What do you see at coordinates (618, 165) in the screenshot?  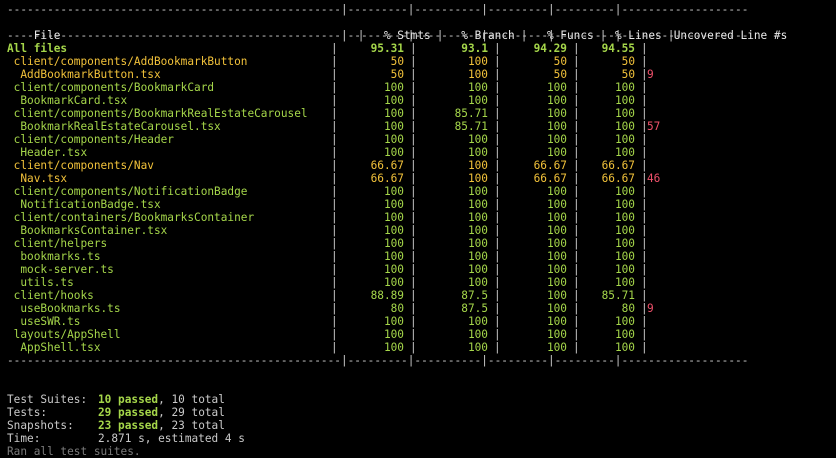 I see `cell-lines: 66.67` at bounding box center [618, 165].